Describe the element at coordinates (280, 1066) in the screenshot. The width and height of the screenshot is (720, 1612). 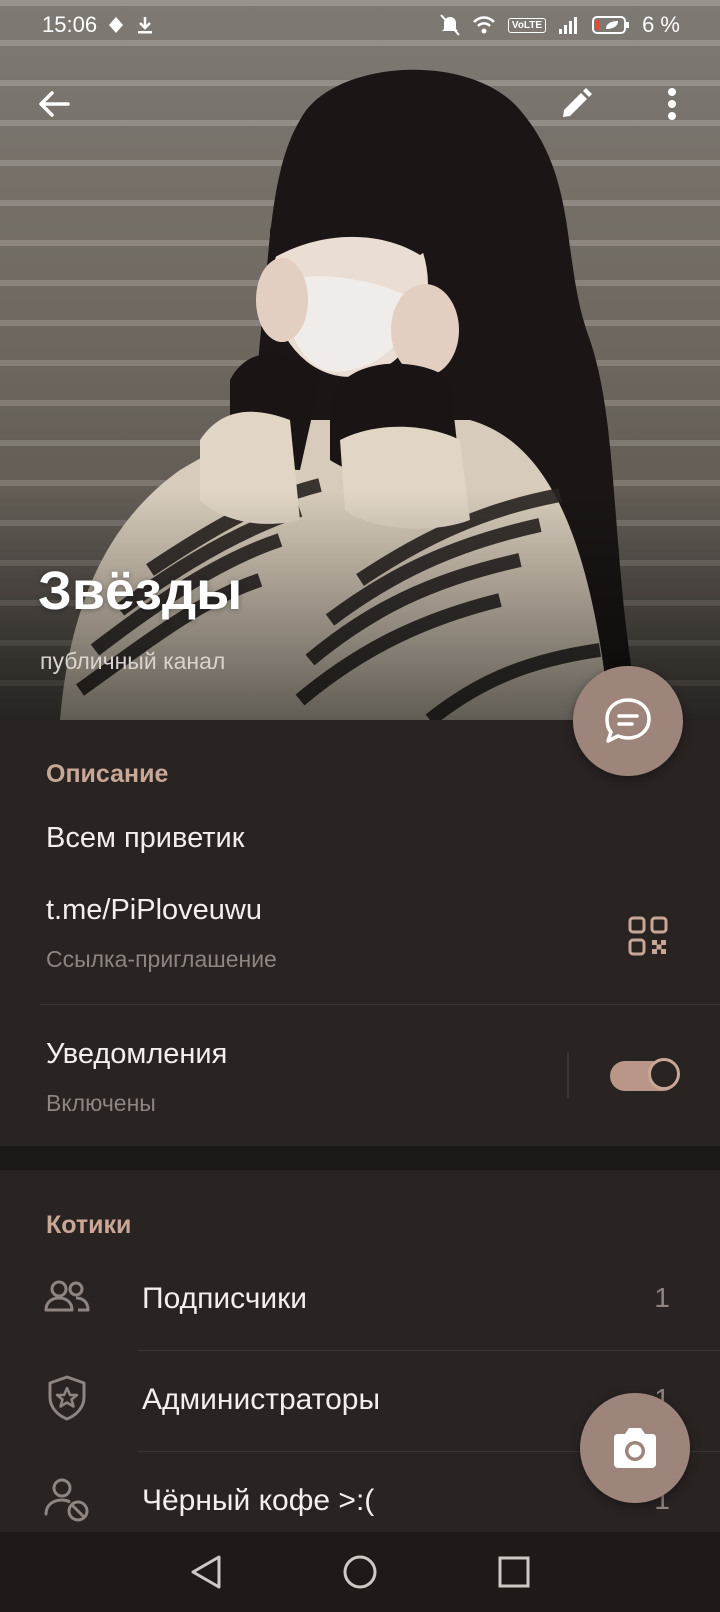
I see `notifications-row: Уведомления Включены` at that location.